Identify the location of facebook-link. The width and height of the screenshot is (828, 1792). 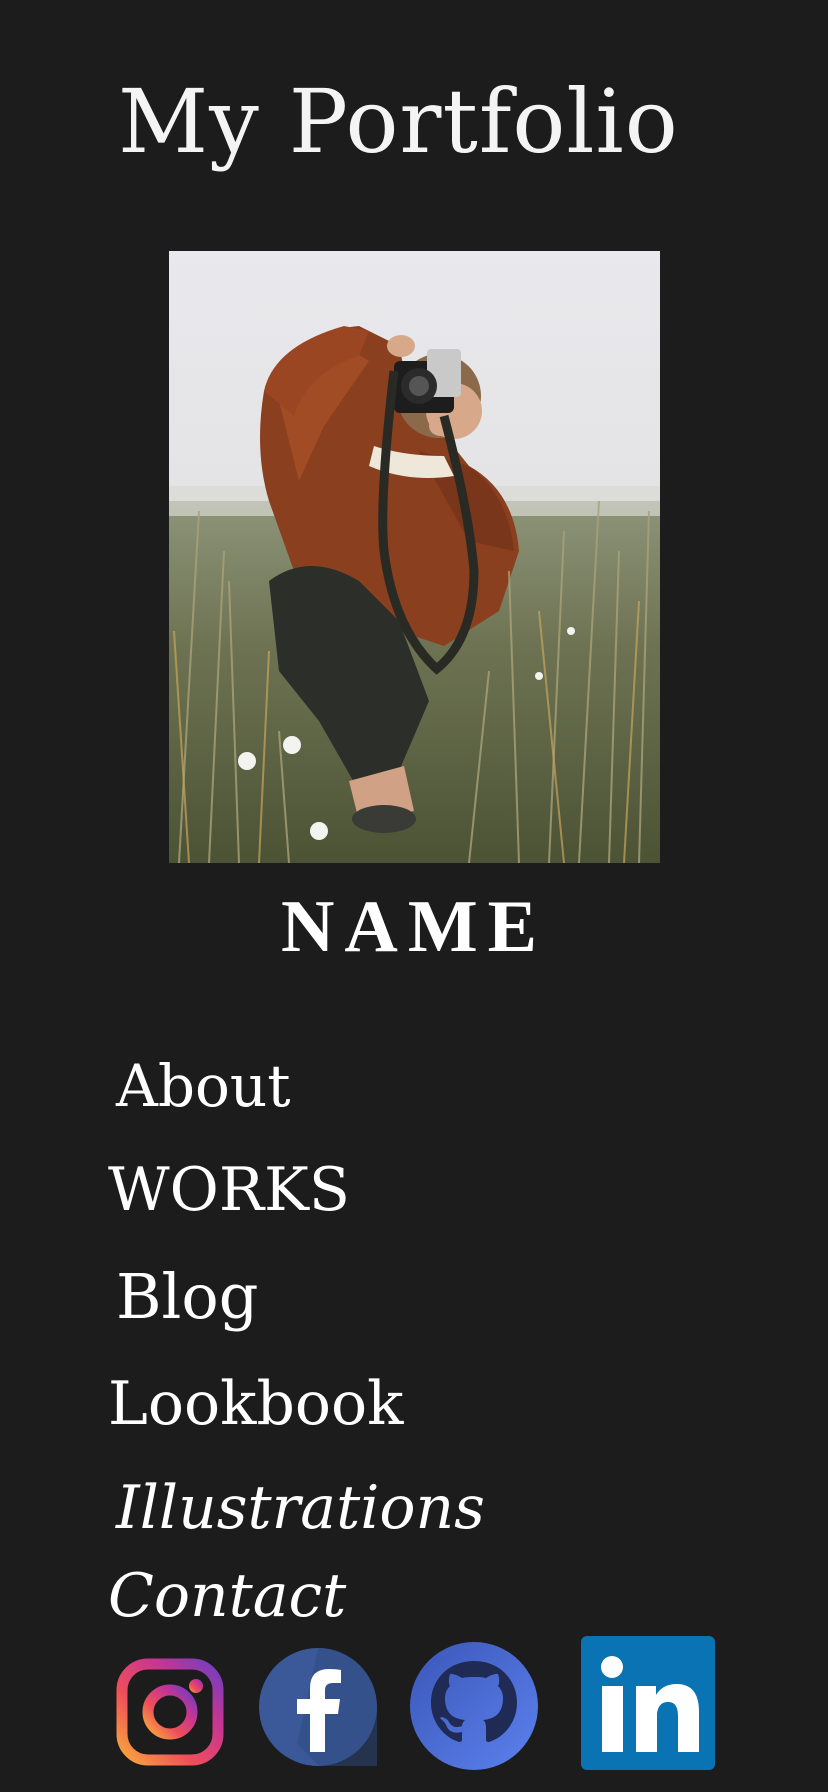
(318, 1707).